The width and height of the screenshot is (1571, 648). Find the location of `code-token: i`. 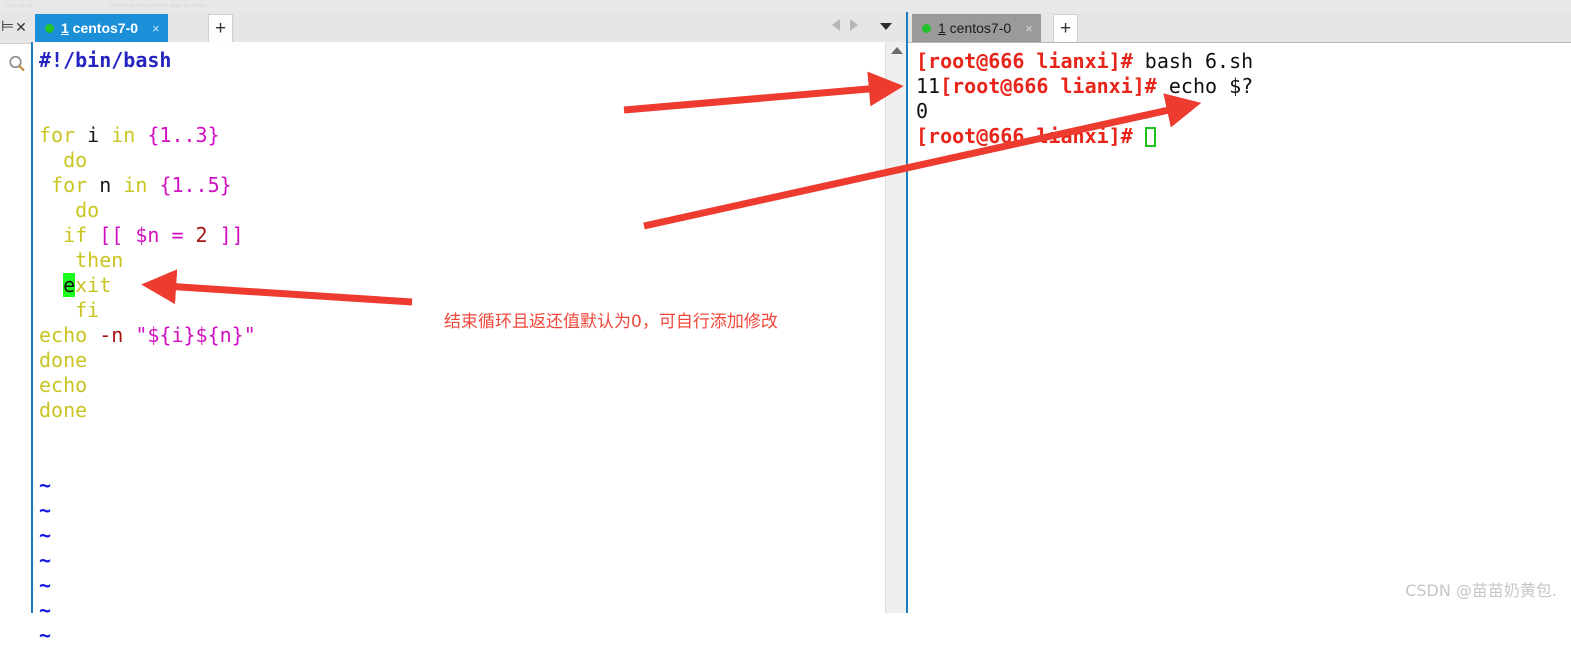

code-token: i is located at coordinates (99, 135).